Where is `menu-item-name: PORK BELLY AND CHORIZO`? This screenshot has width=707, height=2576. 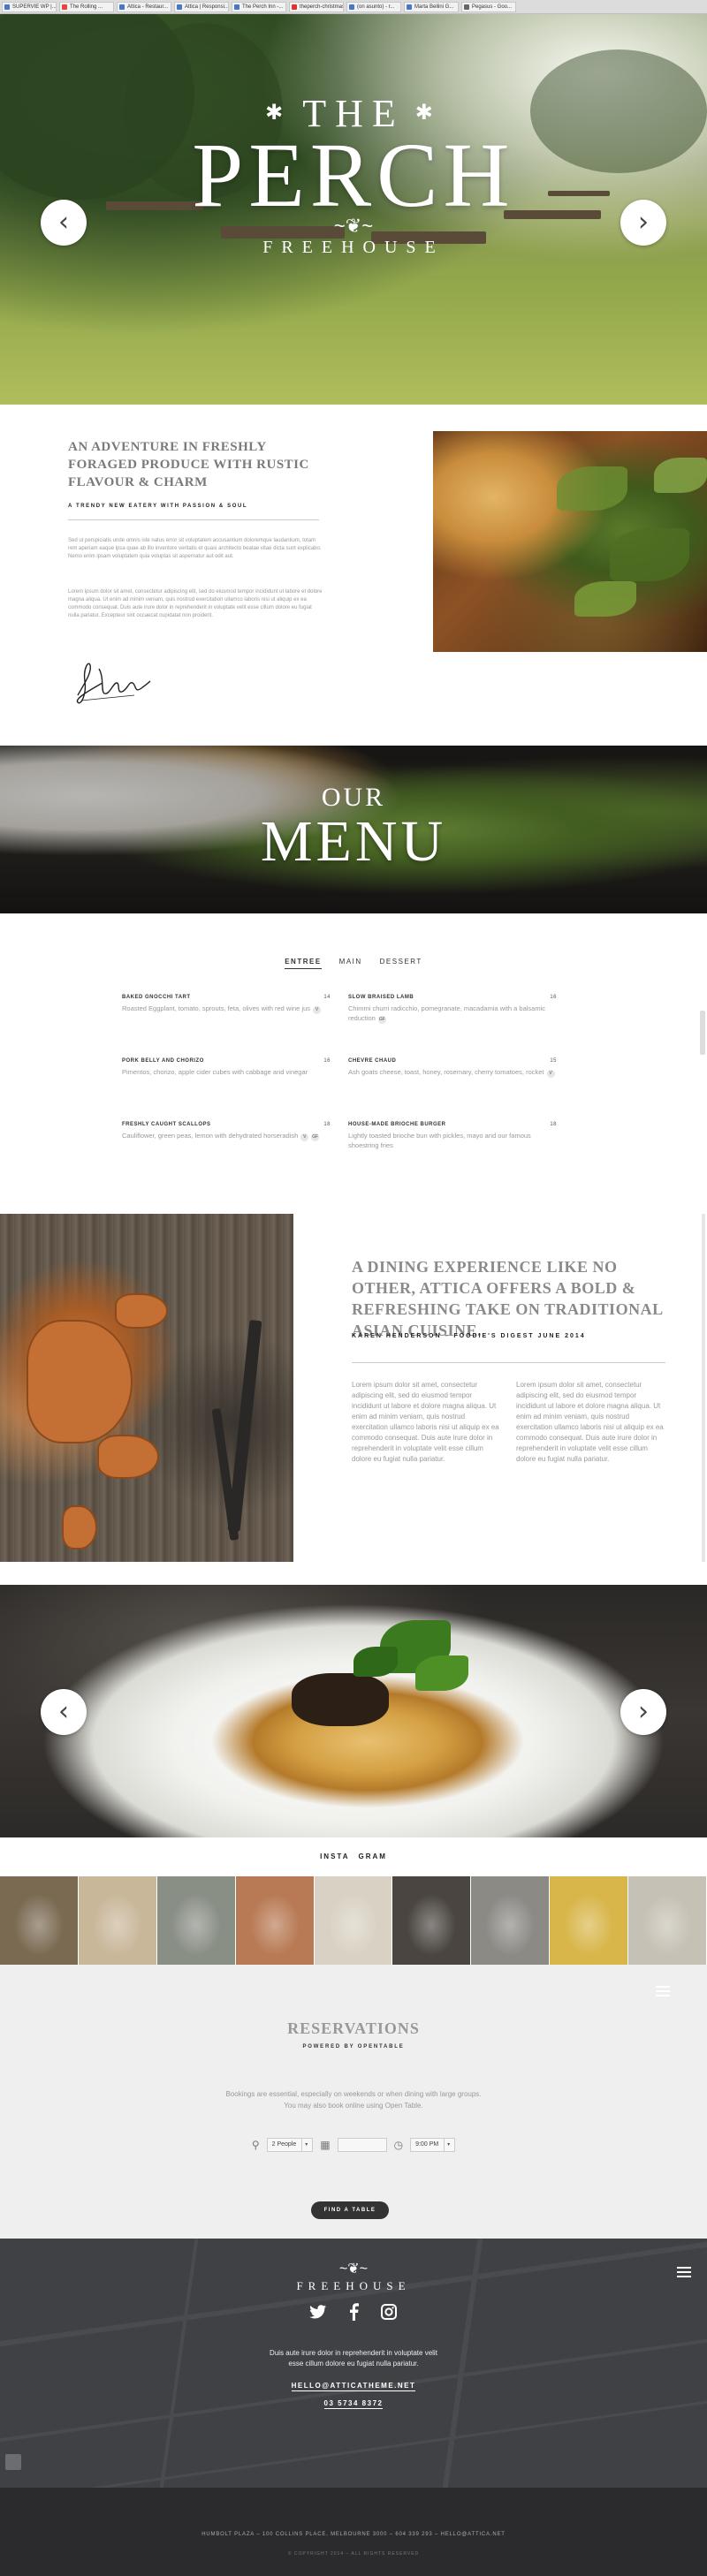
menu-item-name: PORK BELLY AND CHORIZO is located at coordinates (163, 1061).